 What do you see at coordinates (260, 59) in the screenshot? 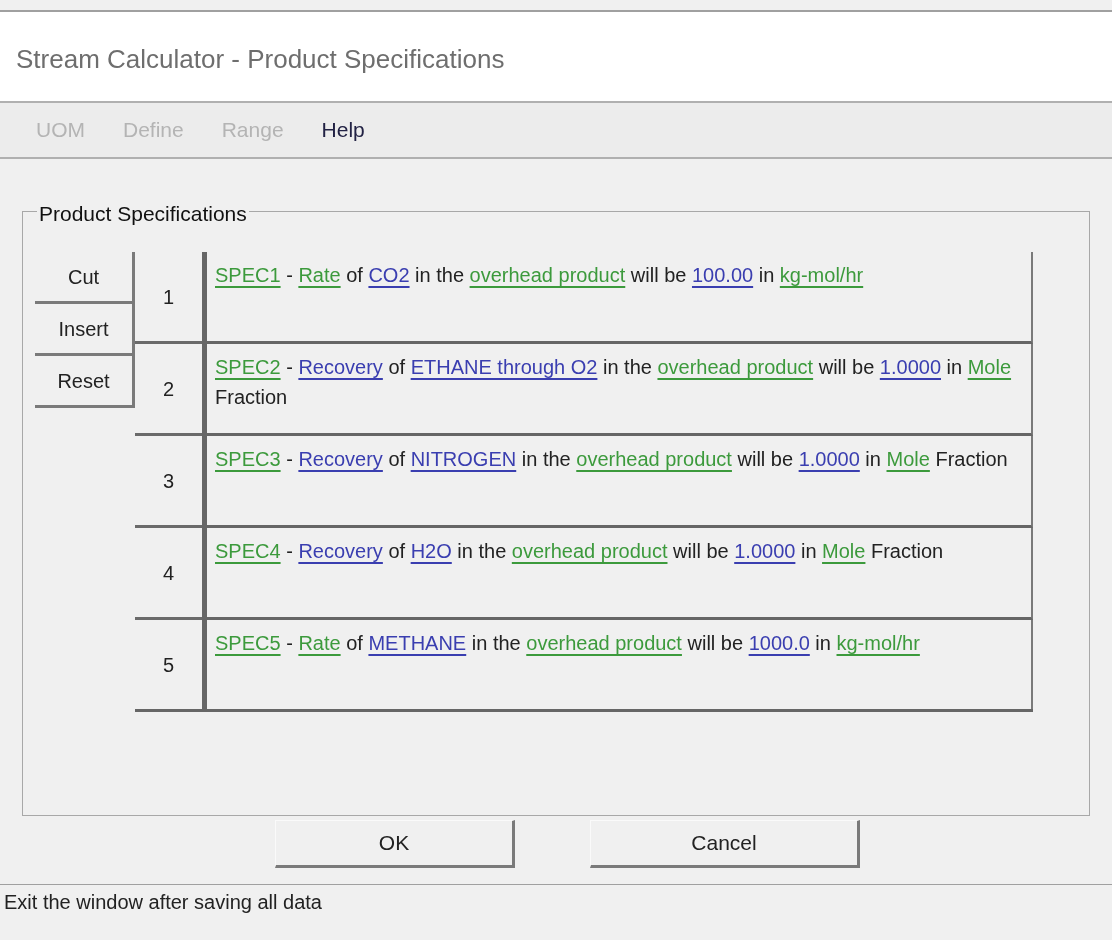
I see `window-title: Stream Calculator - Product Specifications` at bounding box center [260, 59].